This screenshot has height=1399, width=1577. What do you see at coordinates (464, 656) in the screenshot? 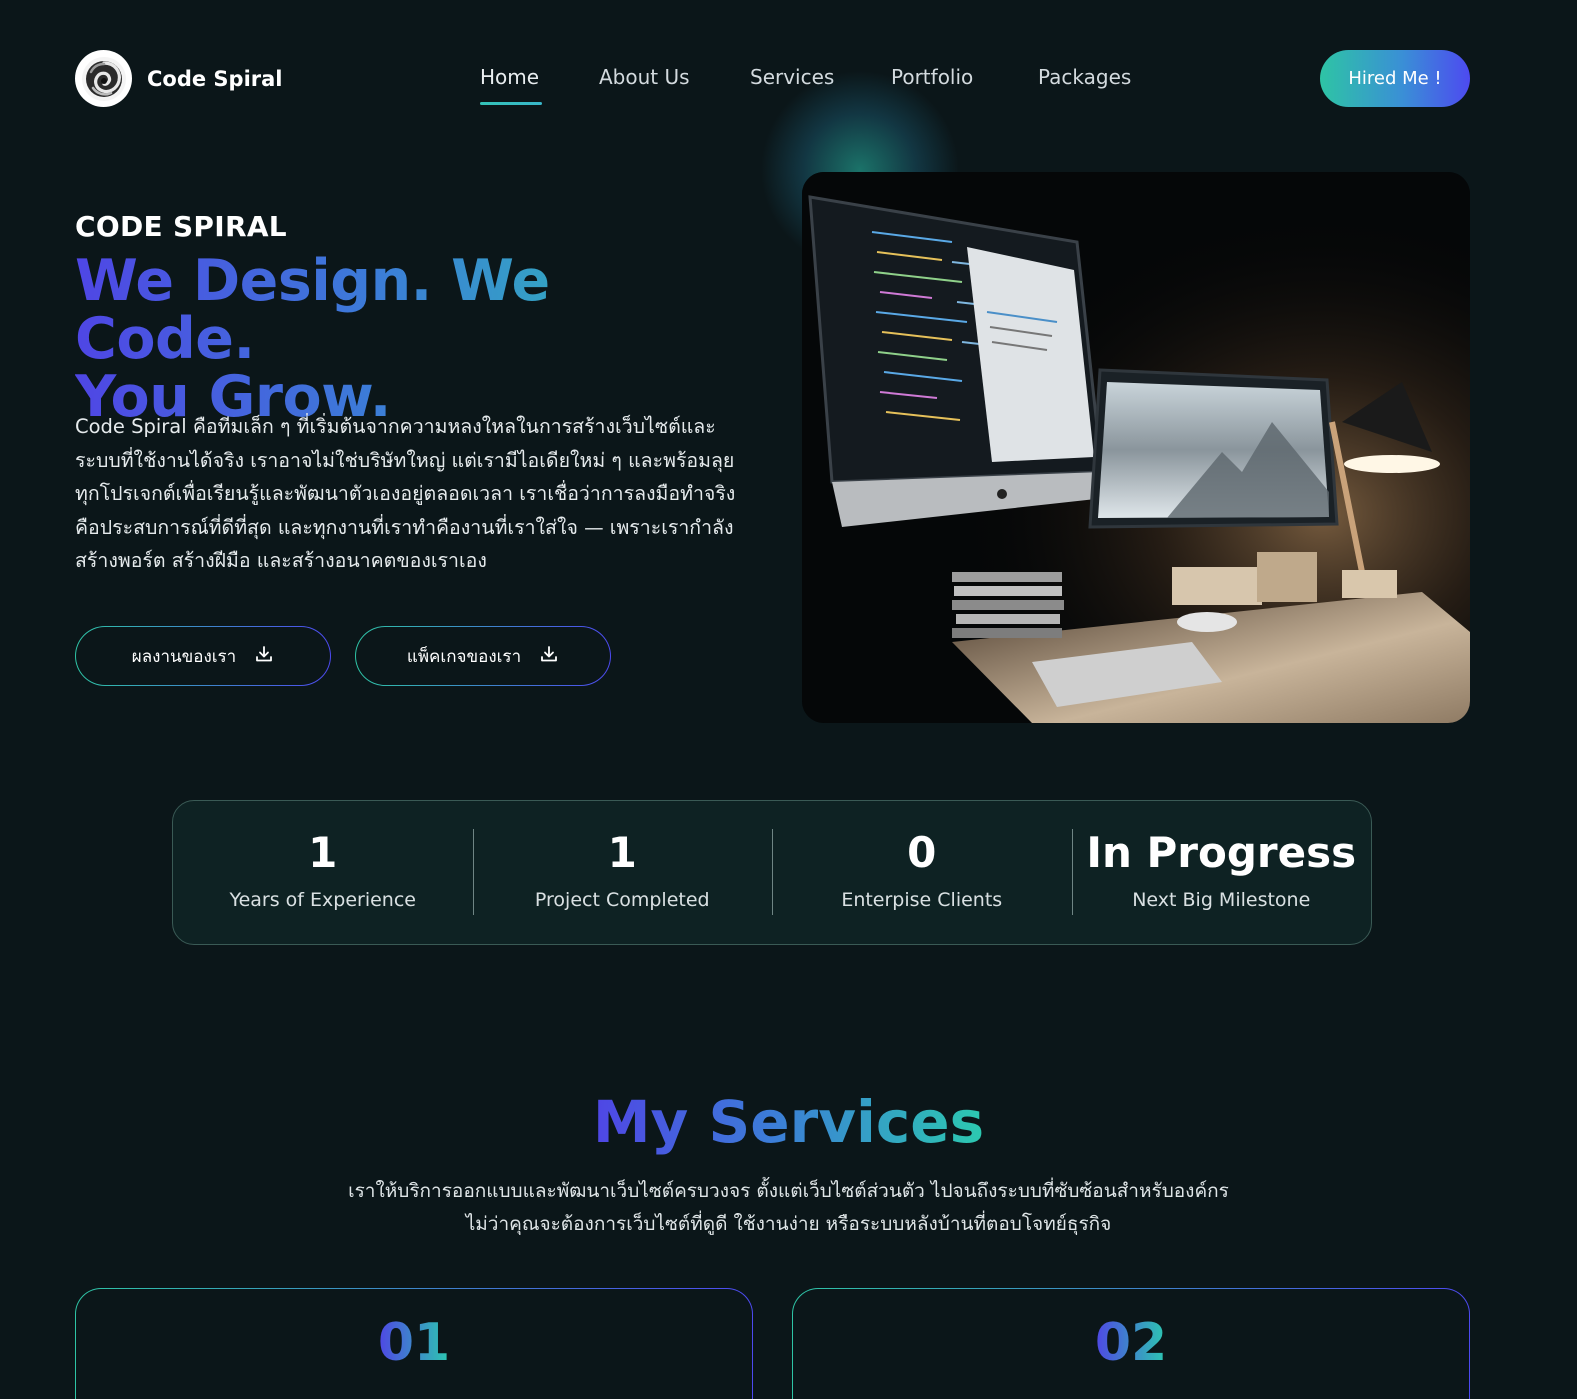
I see `packages-button-label: แพ็คเกจของเรา` at bounding box center [464, 656].